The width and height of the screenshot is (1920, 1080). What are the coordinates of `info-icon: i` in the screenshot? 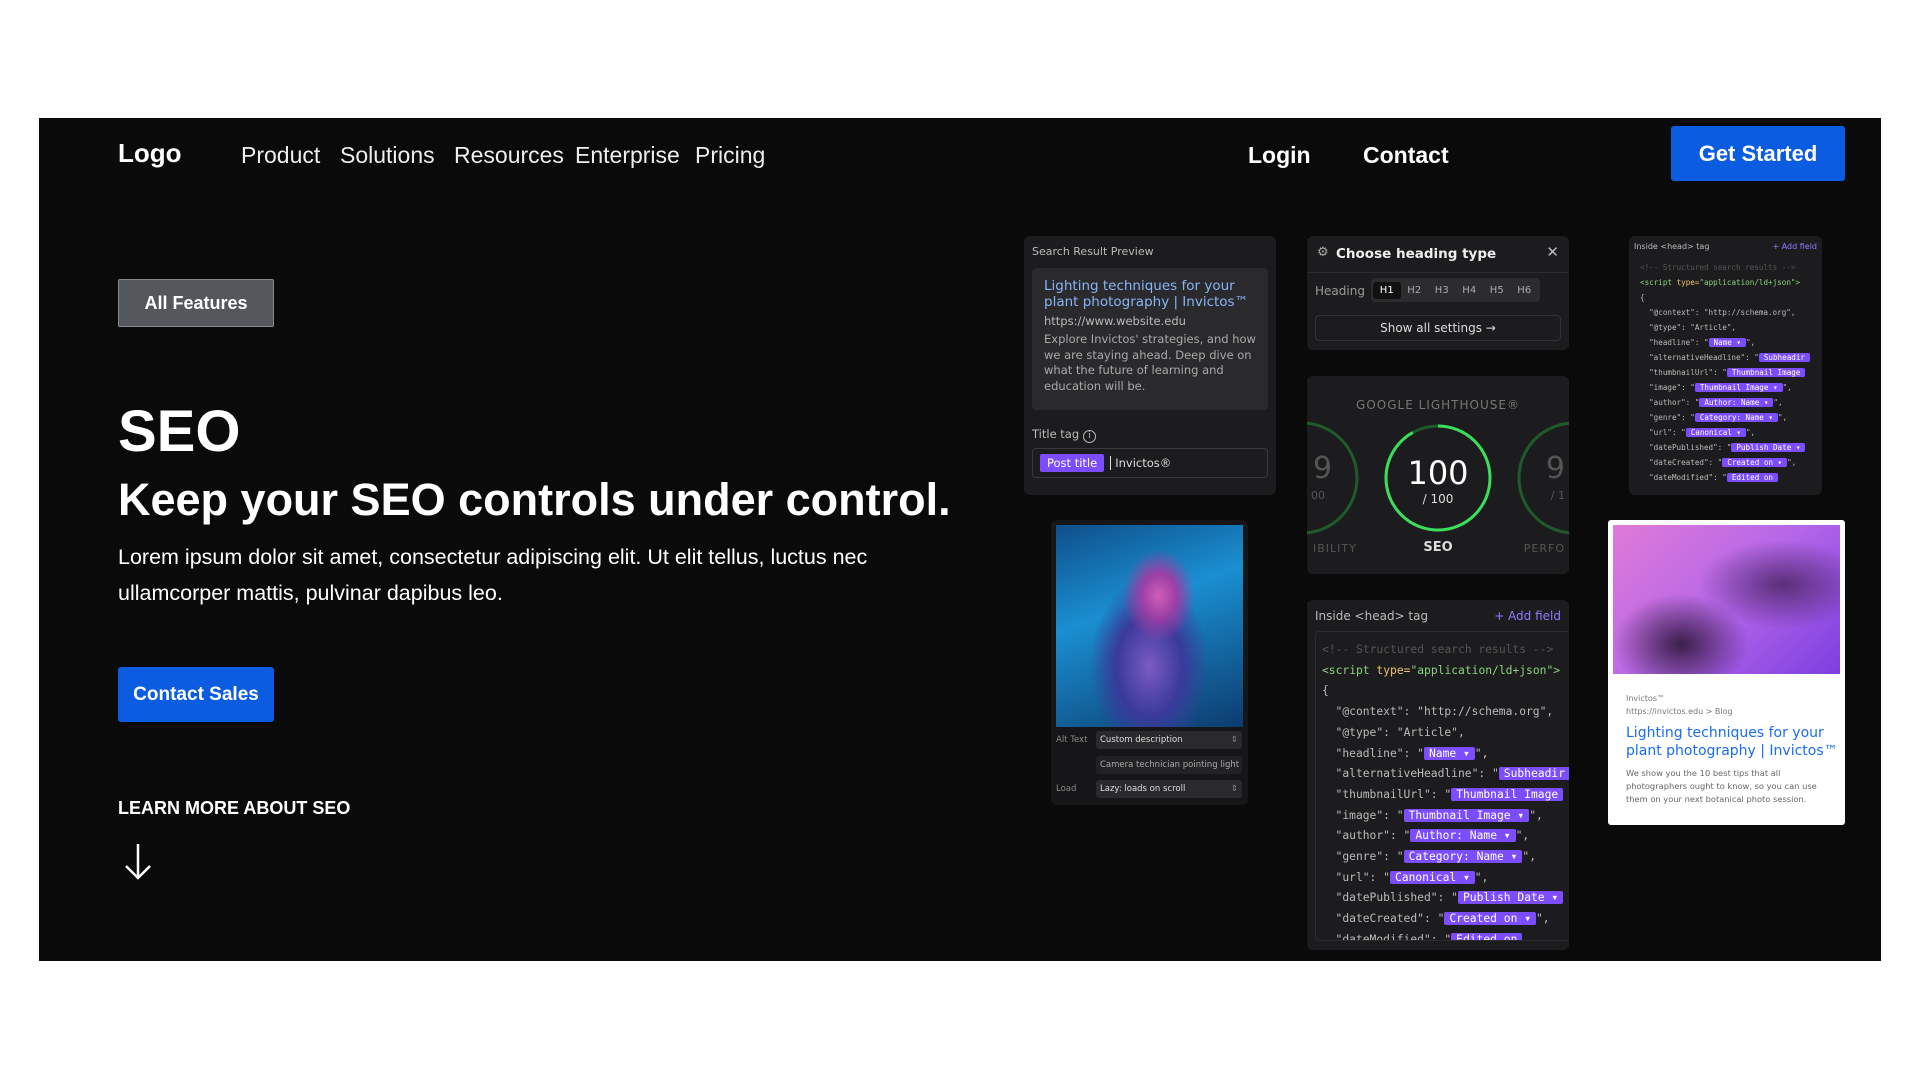 It's located at (1089, 436).